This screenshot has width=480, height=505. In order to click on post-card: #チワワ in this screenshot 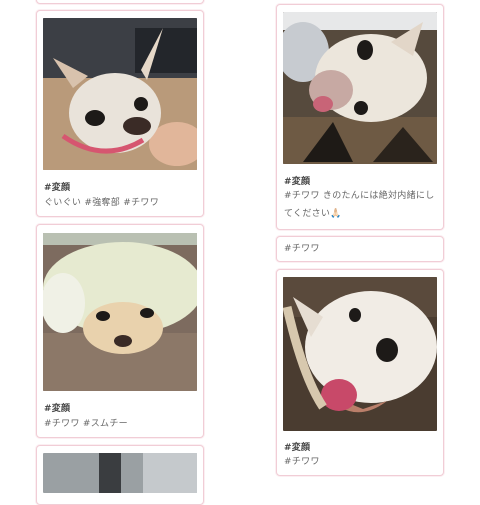, I will do `click(360, 249)`.